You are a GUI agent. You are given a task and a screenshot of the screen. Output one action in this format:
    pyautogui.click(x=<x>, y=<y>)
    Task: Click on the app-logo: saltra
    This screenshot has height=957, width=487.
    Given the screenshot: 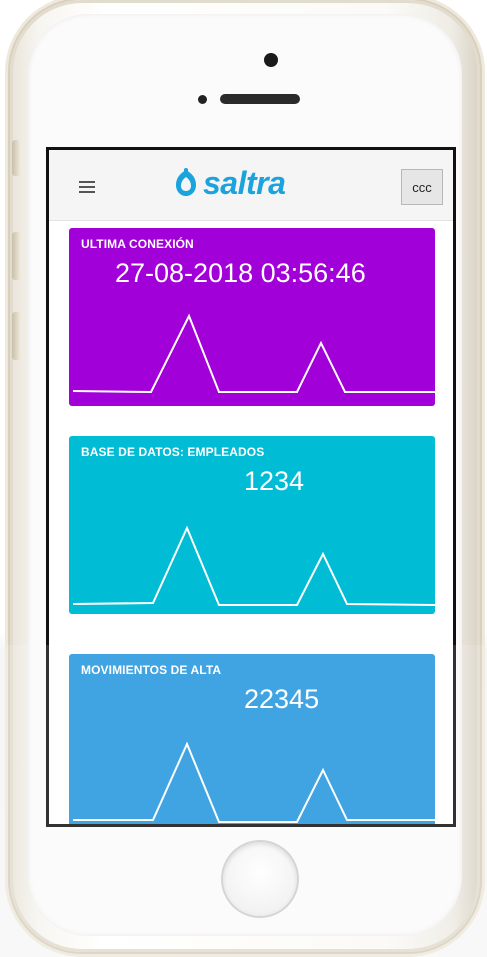 What is the action you would take?
    pyautogui.click(x=229, y=182)
    